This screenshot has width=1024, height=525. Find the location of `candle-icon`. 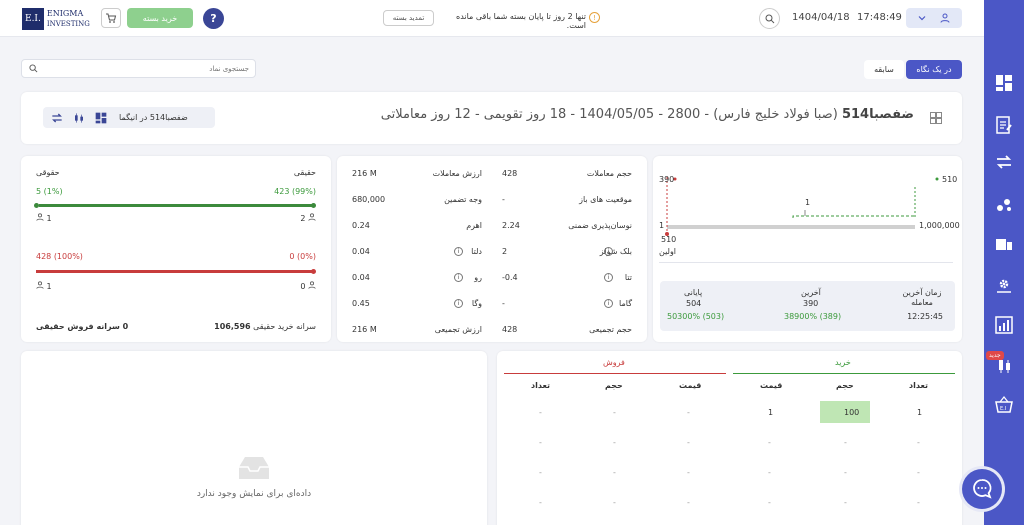

candle-icon is located at coordinates (79, 117).